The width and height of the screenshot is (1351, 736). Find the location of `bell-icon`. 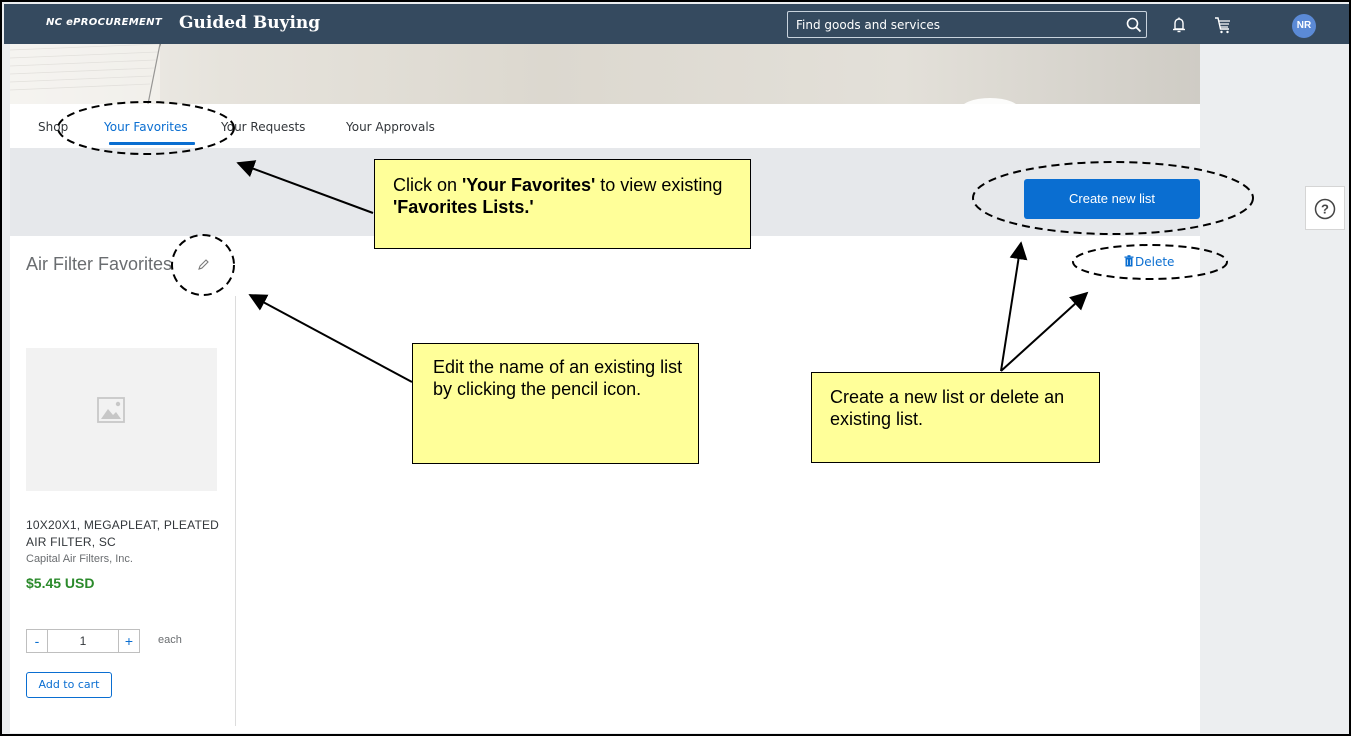

bell-icon is located at coordinates (1179, 25).